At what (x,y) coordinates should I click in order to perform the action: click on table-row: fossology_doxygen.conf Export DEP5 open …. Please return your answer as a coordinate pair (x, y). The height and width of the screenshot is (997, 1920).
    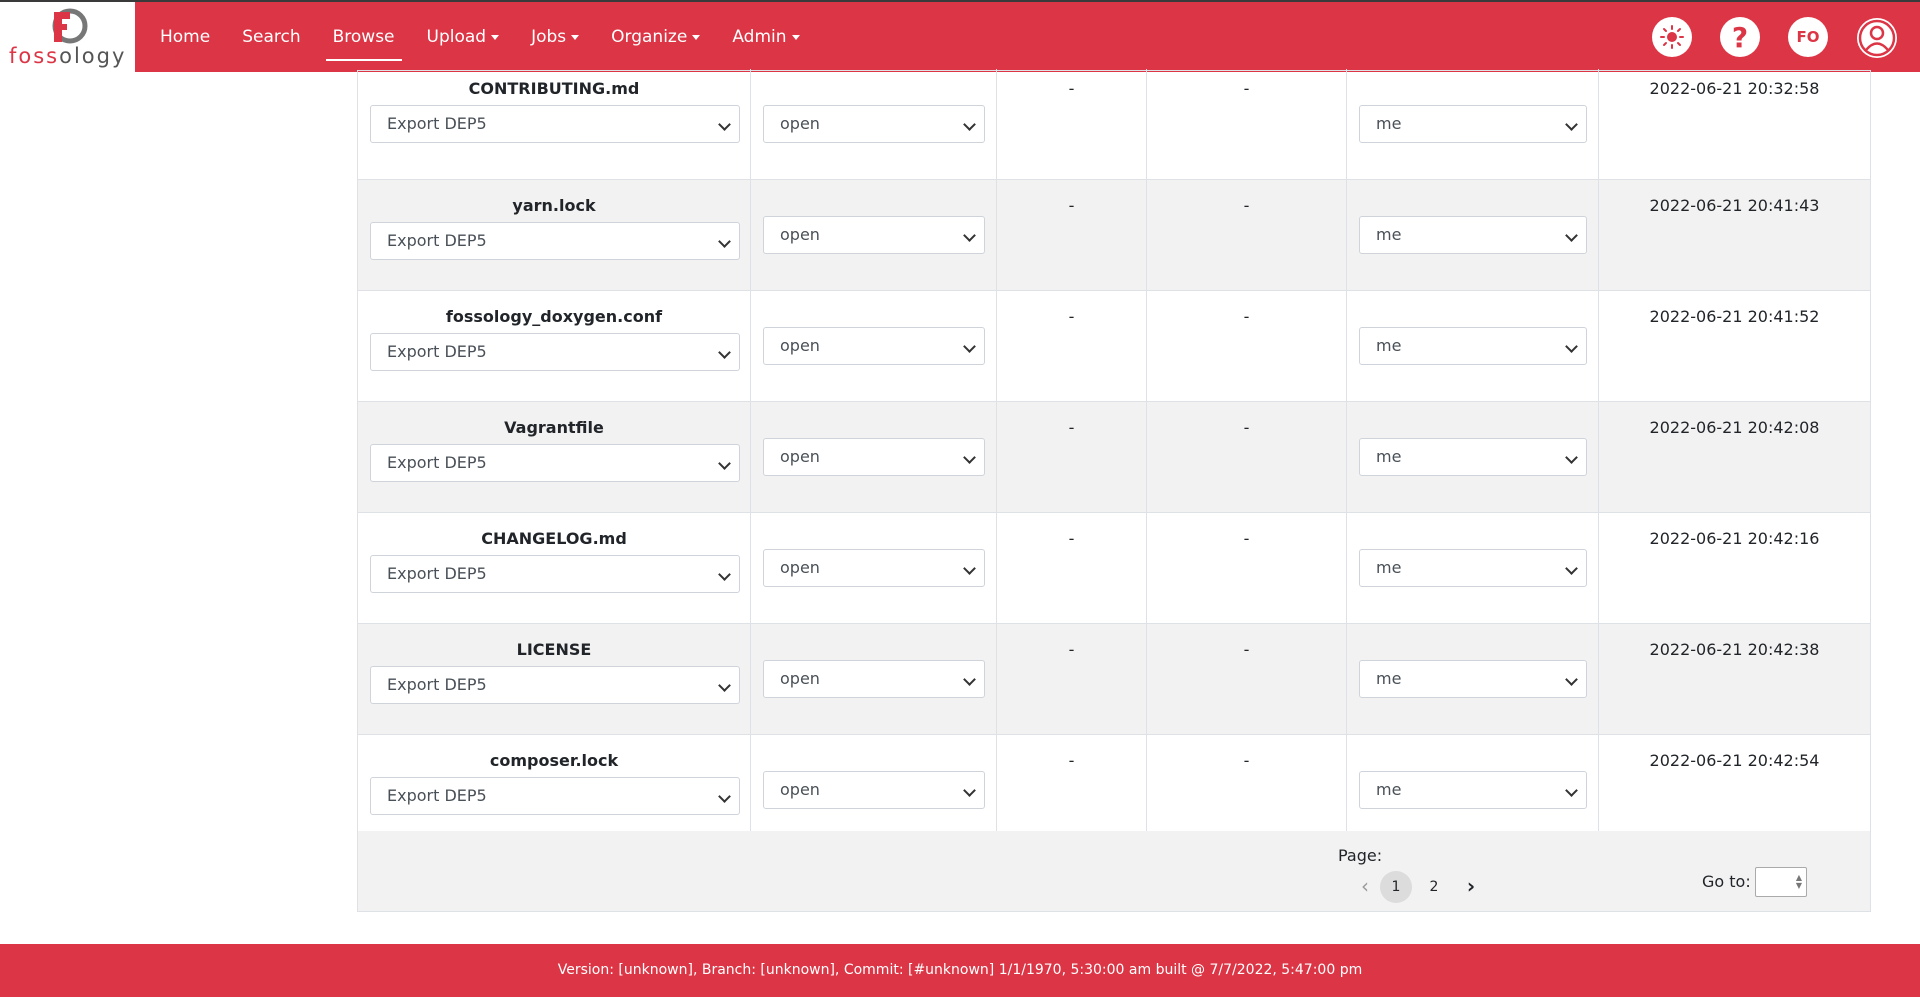
    Looking at the image, I should click on (1114, 346).